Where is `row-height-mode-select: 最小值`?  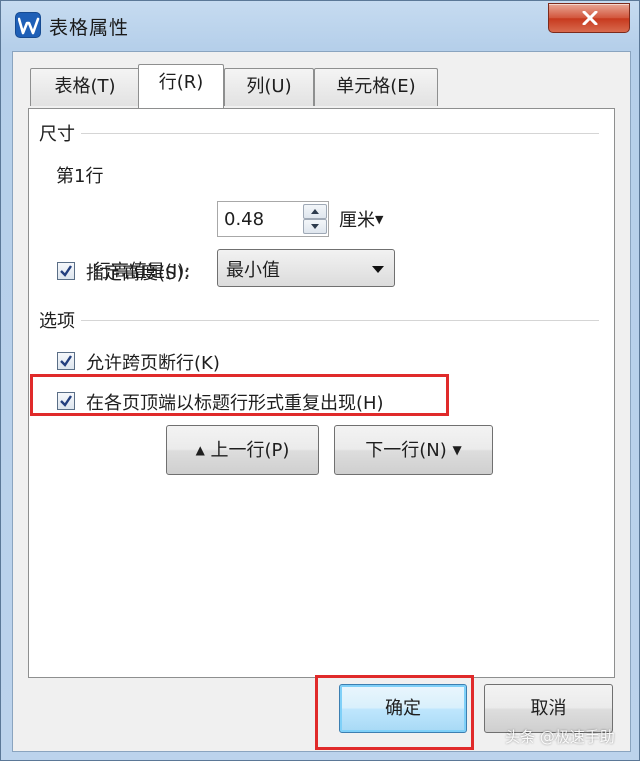
row-height-mode-select: 最小值 is located at coordinates (306, 268).